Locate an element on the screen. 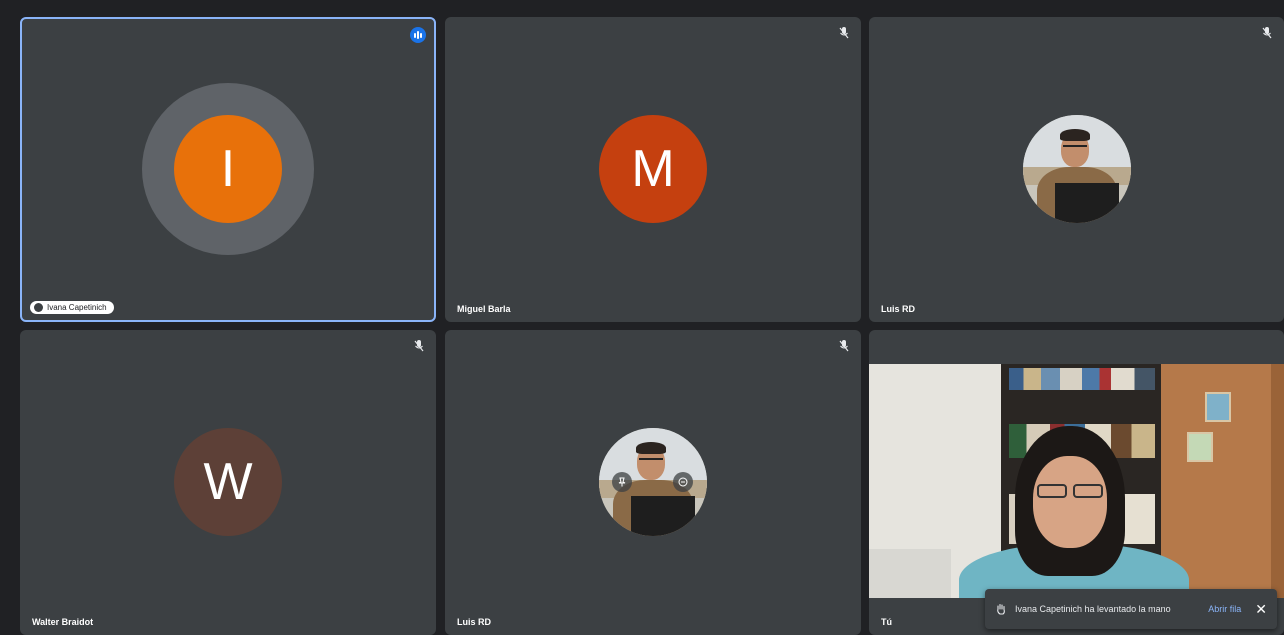 Image resolution: width=1284 pixels, height=635 pixels. self-video-feed is located at coordinates (1076, 481).